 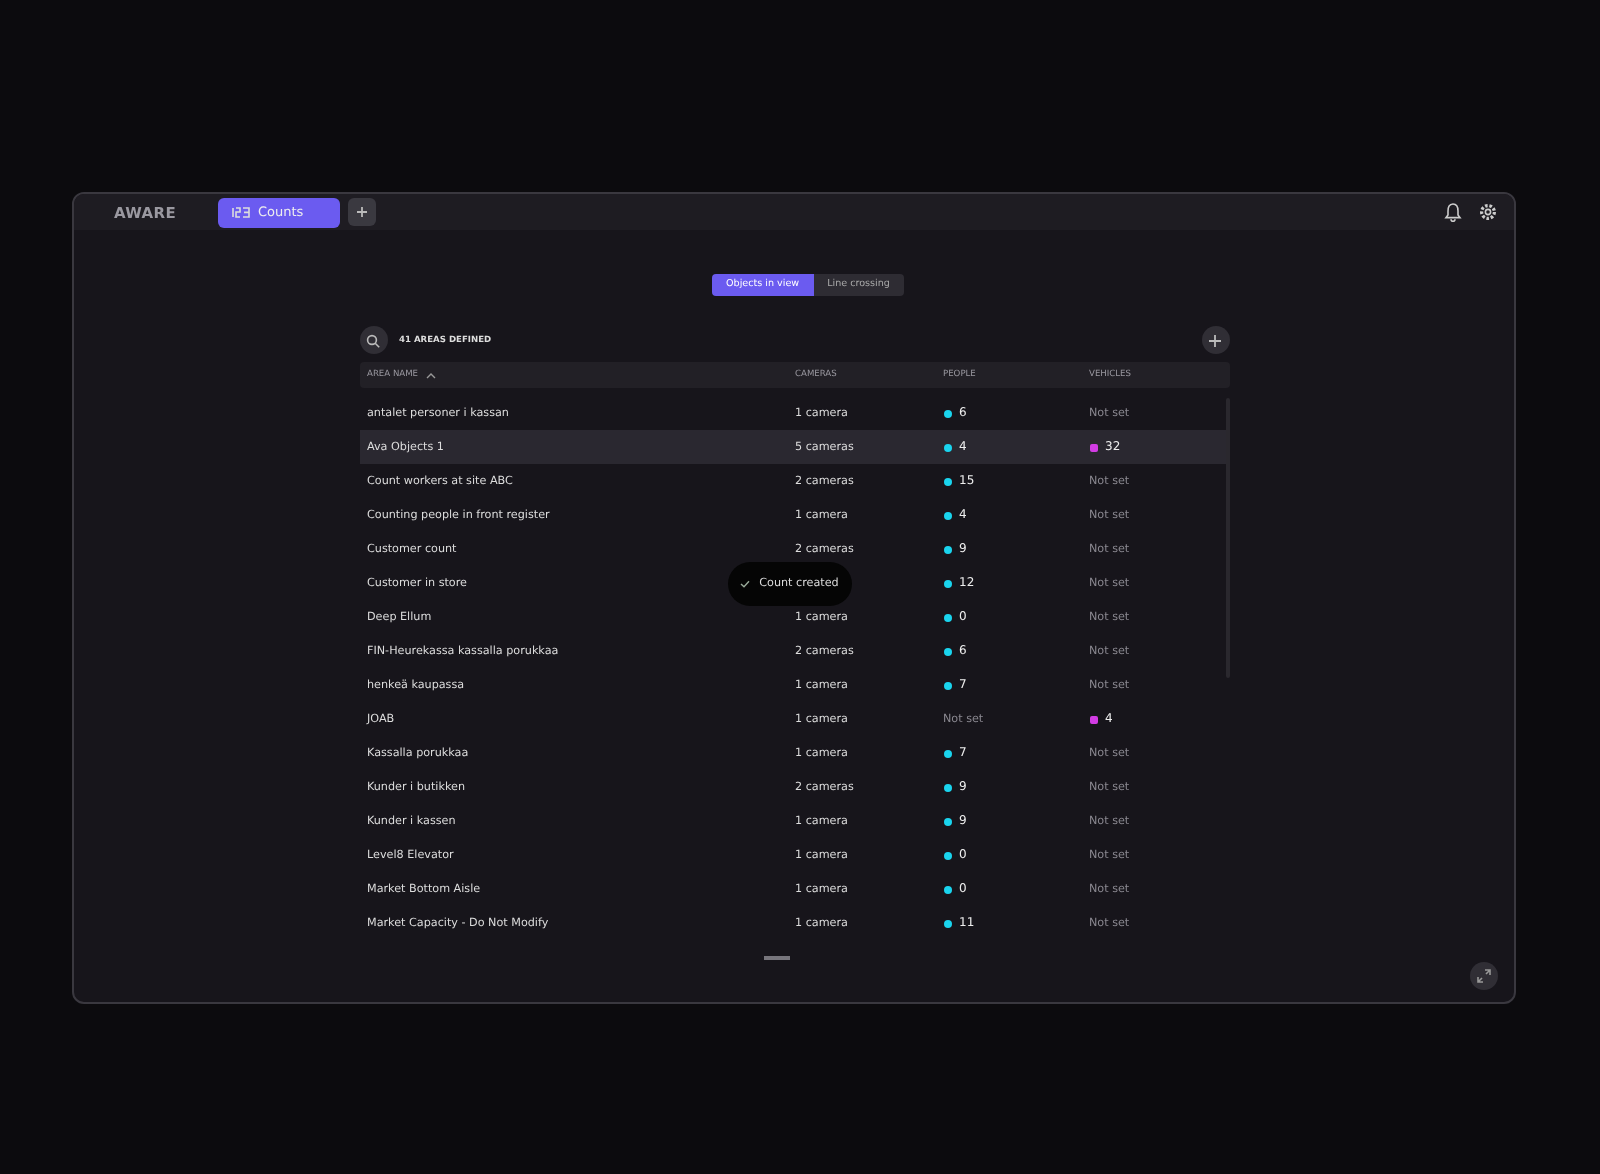 I want to click on add-tab-button, so click(x=362, y=212).